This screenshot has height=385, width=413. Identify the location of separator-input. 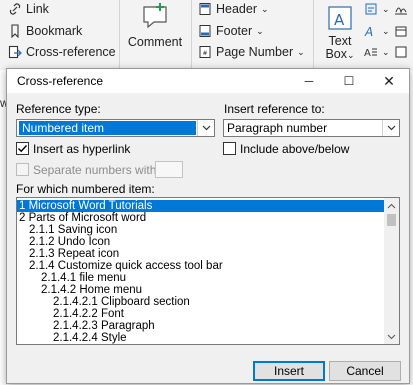
(169, 169).